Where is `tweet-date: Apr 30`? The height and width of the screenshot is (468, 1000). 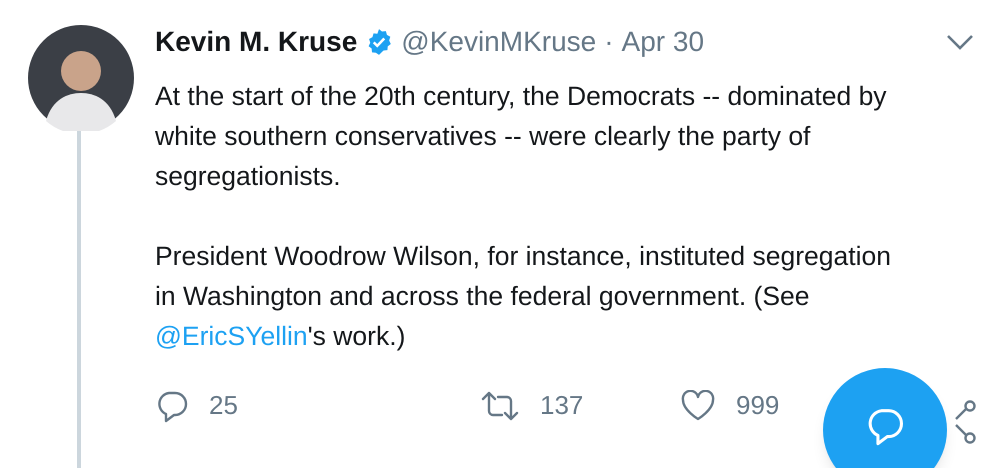
tweet-date: Apr 30 is located at coordinates (663, 42).